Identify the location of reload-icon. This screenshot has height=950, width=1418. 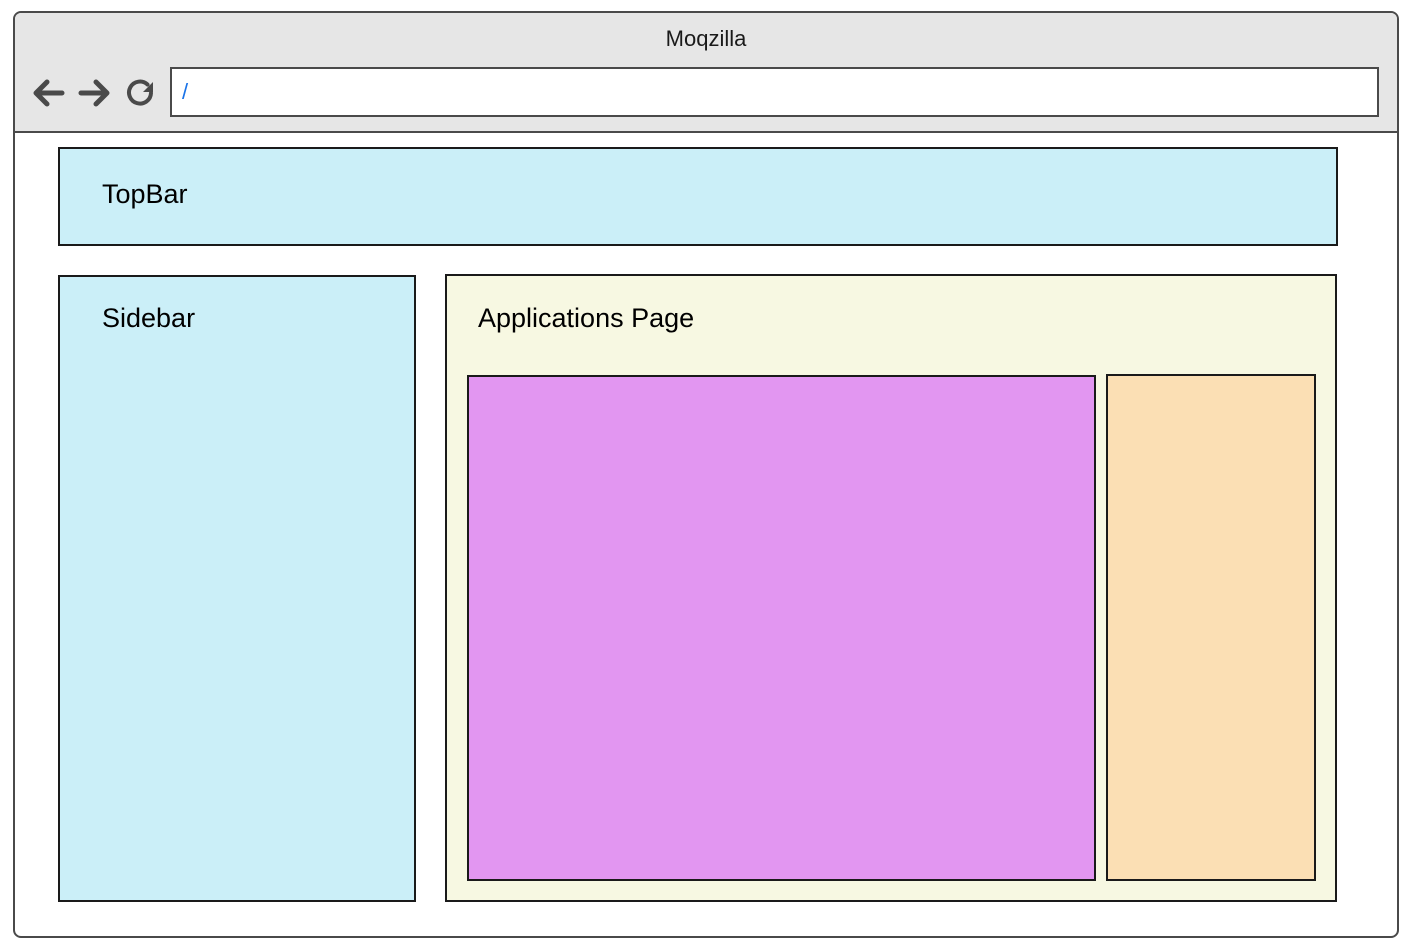
(141, 93).